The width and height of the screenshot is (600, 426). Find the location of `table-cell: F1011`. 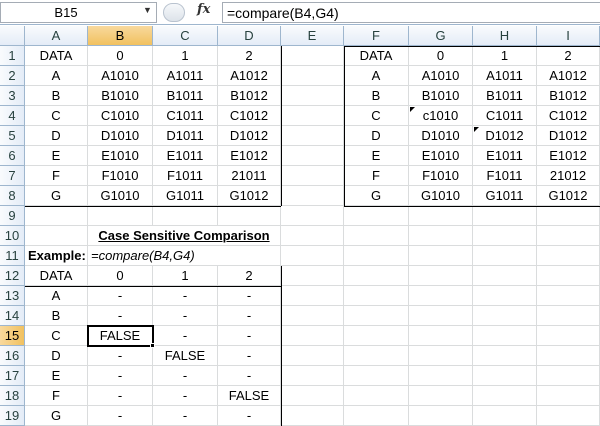

table-cell: F1011 is located at coordinates (505, 176).